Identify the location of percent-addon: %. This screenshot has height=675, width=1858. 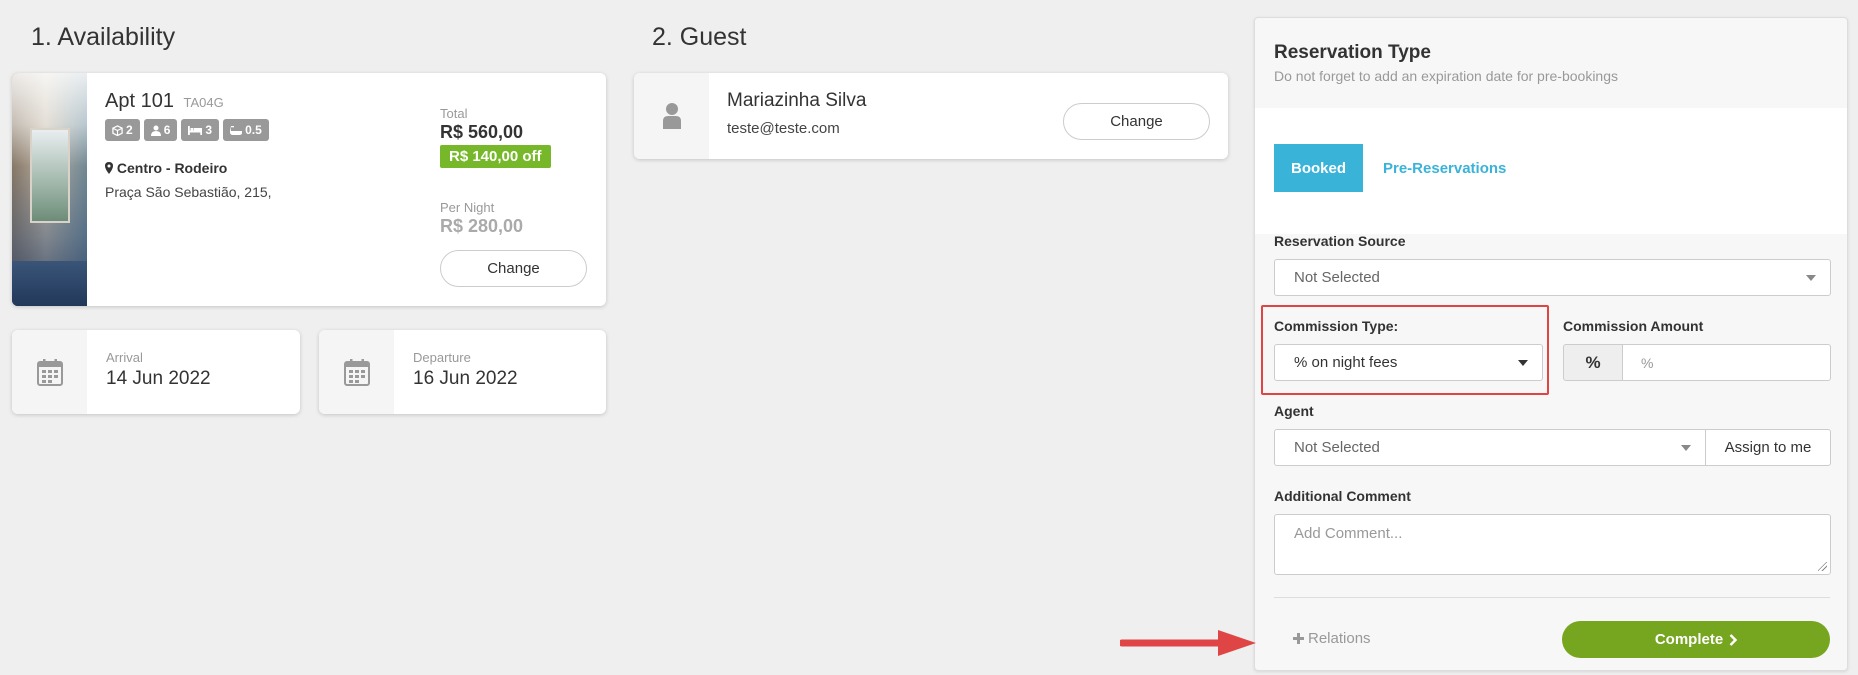
(1593, 362).